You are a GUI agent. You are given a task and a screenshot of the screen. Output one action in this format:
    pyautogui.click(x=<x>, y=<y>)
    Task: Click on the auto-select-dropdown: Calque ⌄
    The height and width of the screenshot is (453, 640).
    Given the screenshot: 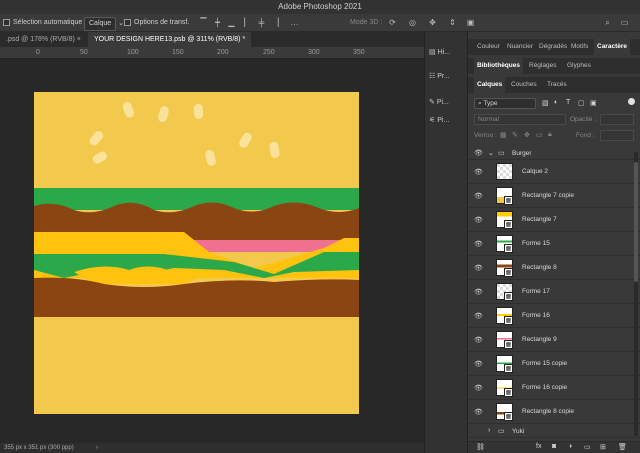 What is the action you would take?
    pyautogui.click(x=104, y=24)
    